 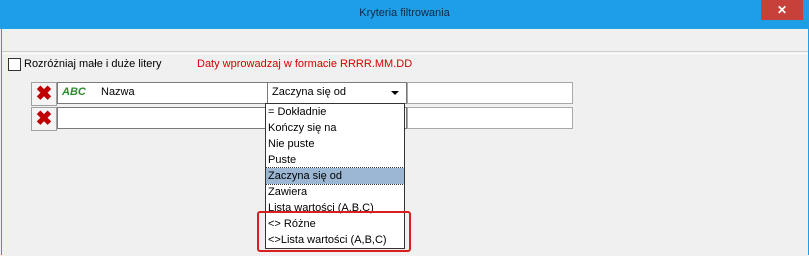 I want to click on title-bar: Kryteria filtrowania ✕, so click(x=404, y=14).